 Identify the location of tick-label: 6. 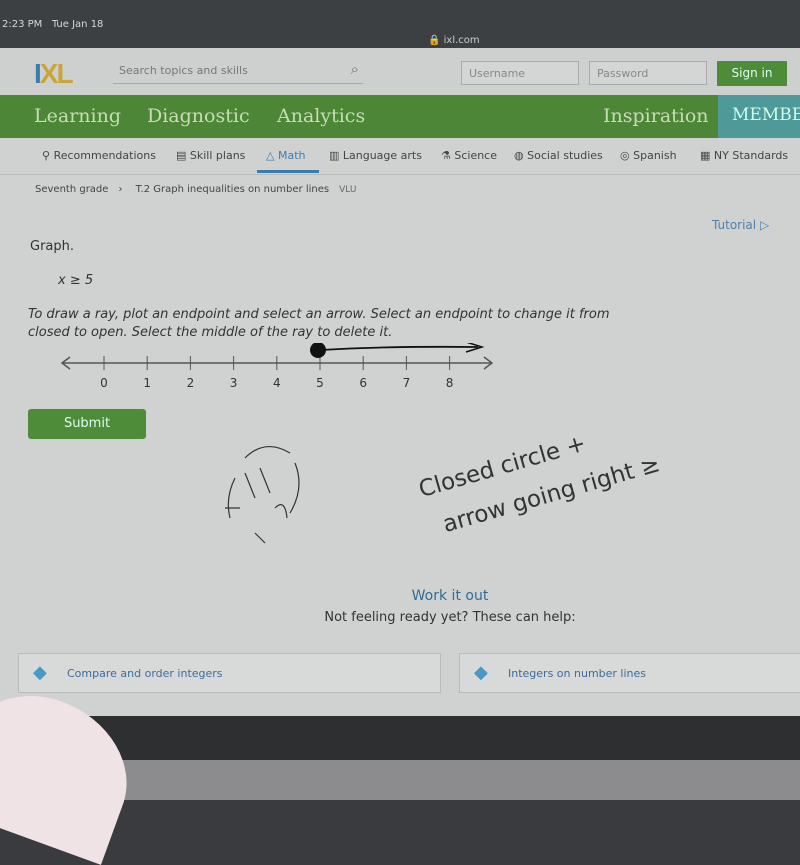
(363, 383).